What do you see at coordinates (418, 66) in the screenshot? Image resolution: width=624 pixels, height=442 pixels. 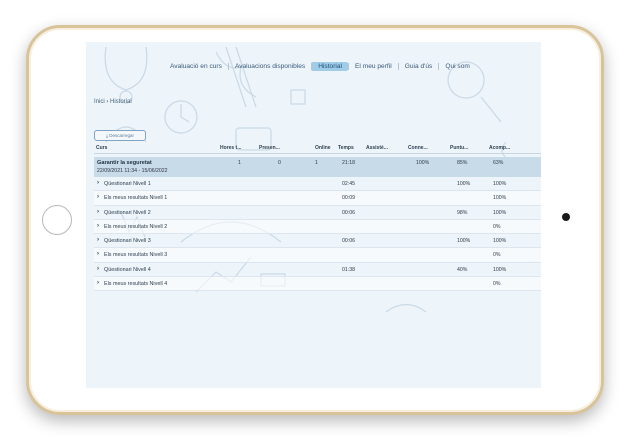 I see `nav-guia-dus: Guia d'ús` at bounding box center [418, 66].